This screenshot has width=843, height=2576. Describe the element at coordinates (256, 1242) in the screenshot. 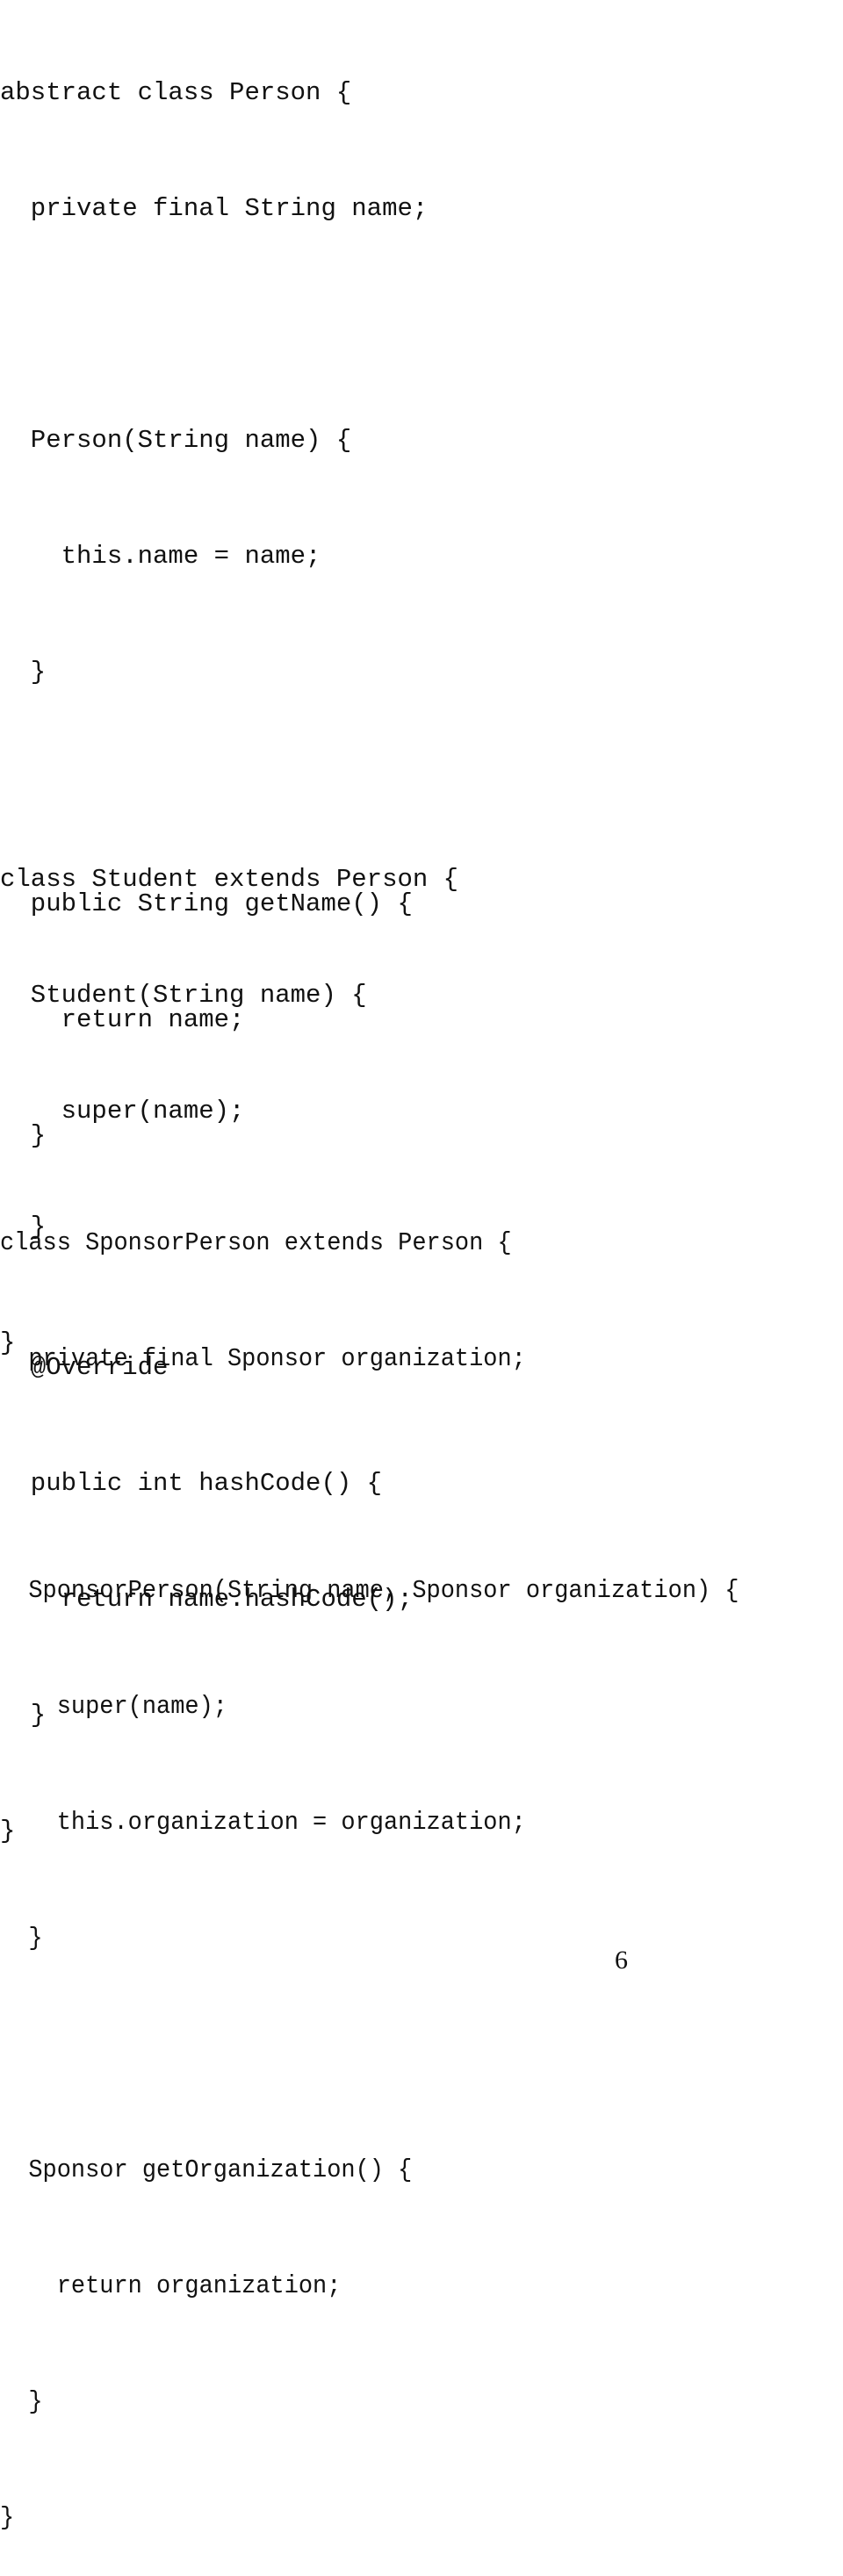

I see `code-line: class SponsorPerson extends Person {` at that location.